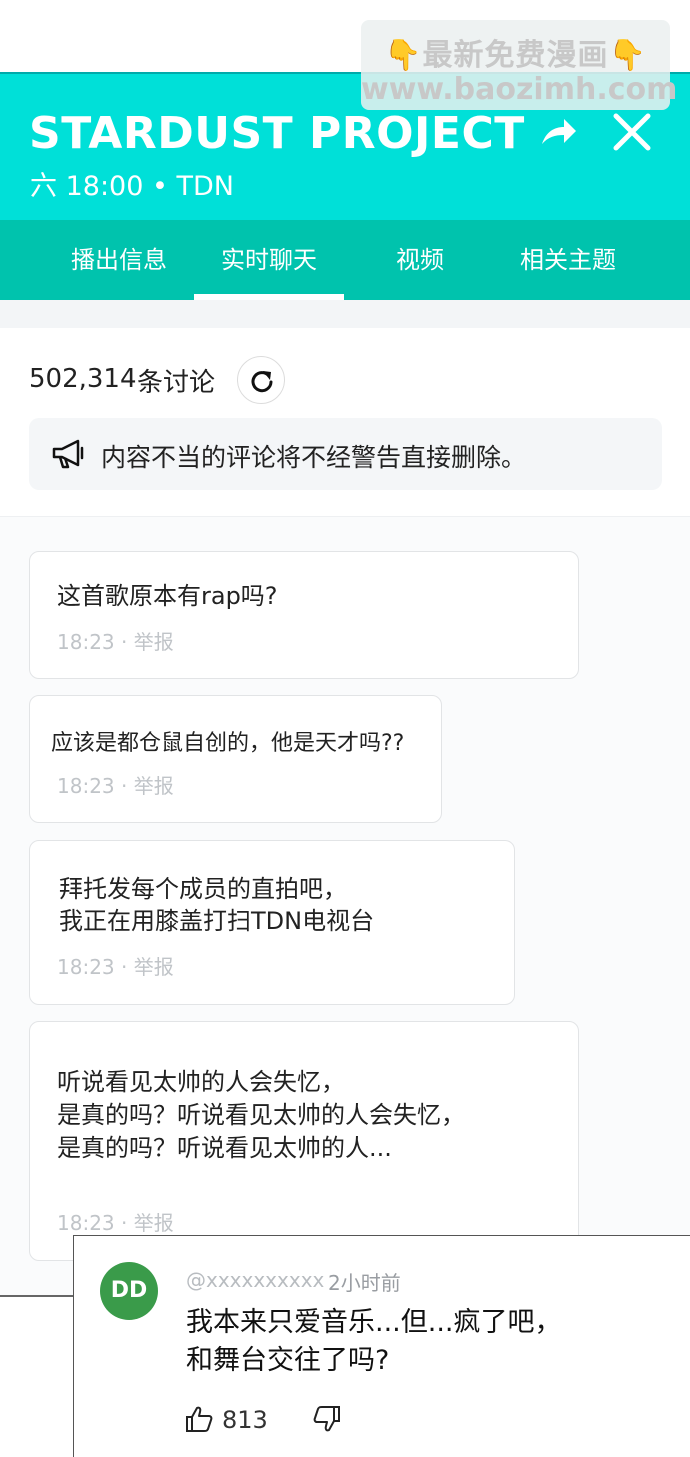  Describe the element at coordinates (558, 132) in the screenshot. I see `share-icon` at that location.